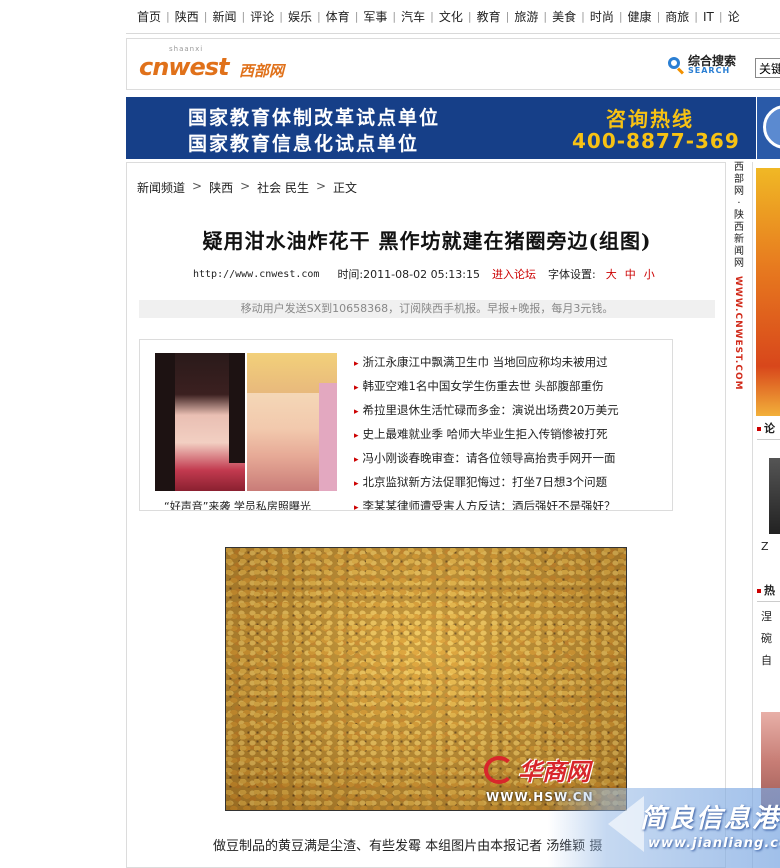 This screenshot has height=868, width=780. What do you see at coordinates (345, 188) in the screenshot?
I see `breadcrumb-item-current: 正文` at bounding box center [345, 188].